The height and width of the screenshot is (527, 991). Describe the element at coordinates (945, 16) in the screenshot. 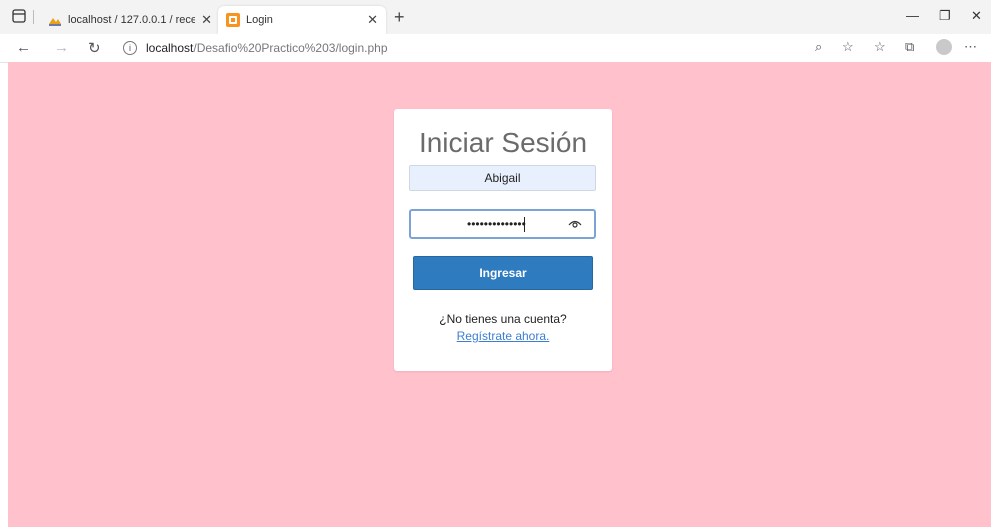

I see `maximize-button: ❐` at that location.